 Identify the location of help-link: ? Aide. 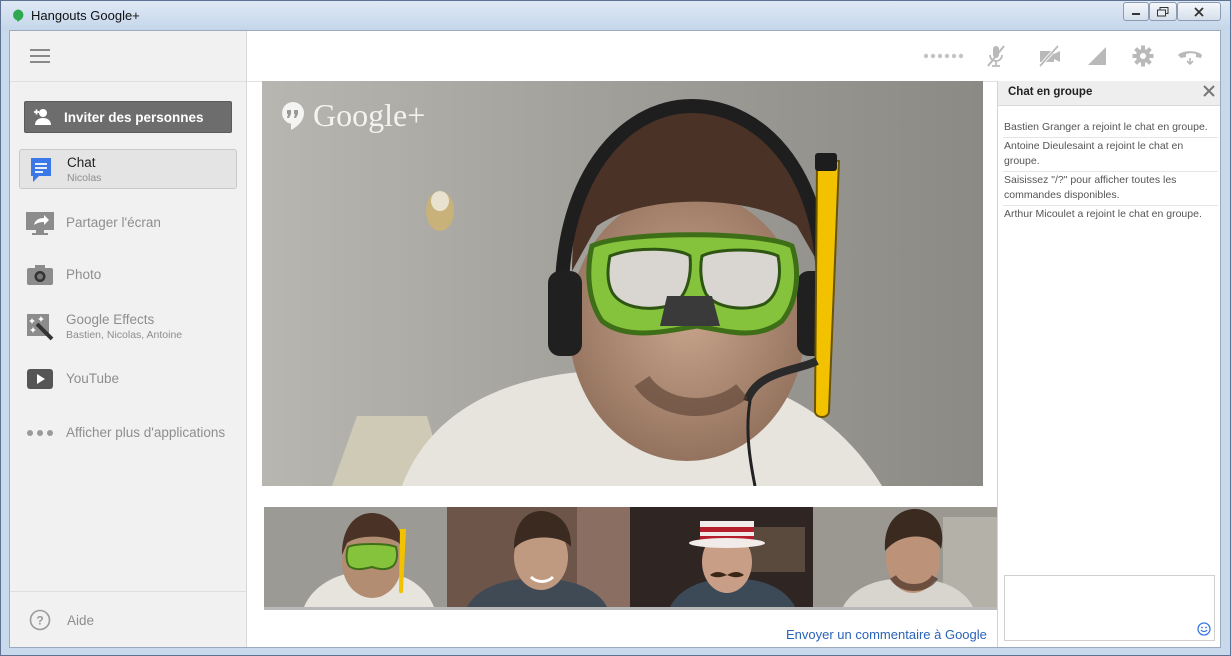
(61, 620).